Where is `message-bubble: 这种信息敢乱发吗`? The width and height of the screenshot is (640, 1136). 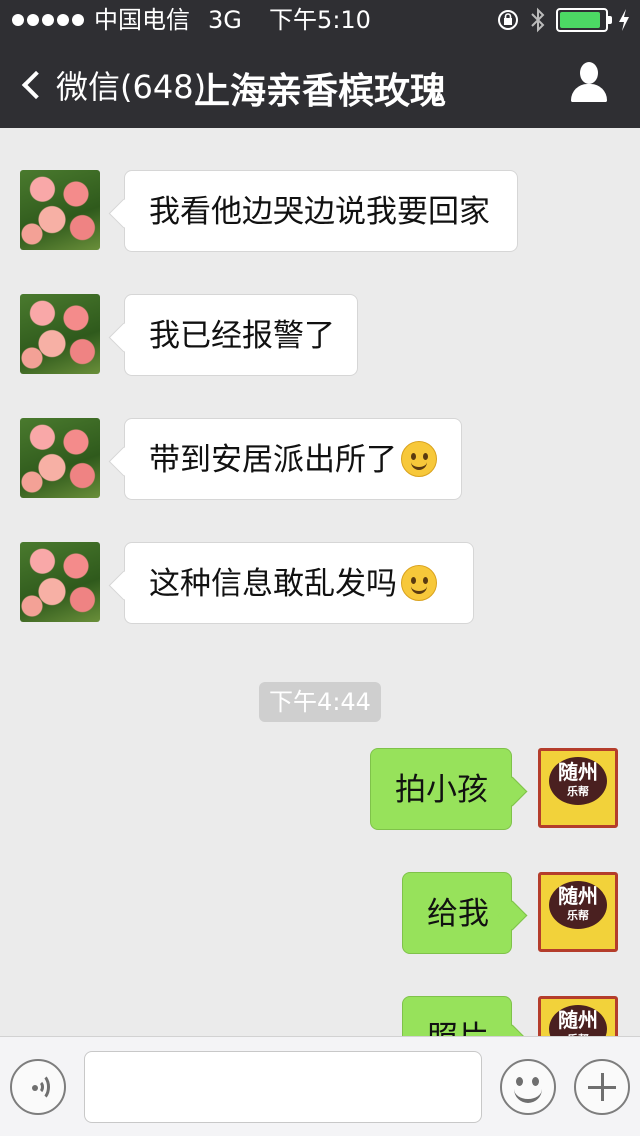
message-bubble: 这种信息敢乱发吗 is located at coordinates (299, 583).